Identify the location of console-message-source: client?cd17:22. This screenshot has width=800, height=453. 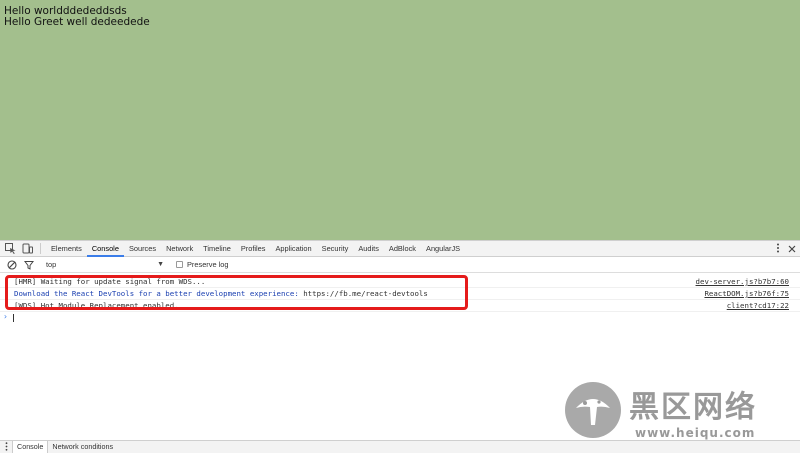
(758, 306).